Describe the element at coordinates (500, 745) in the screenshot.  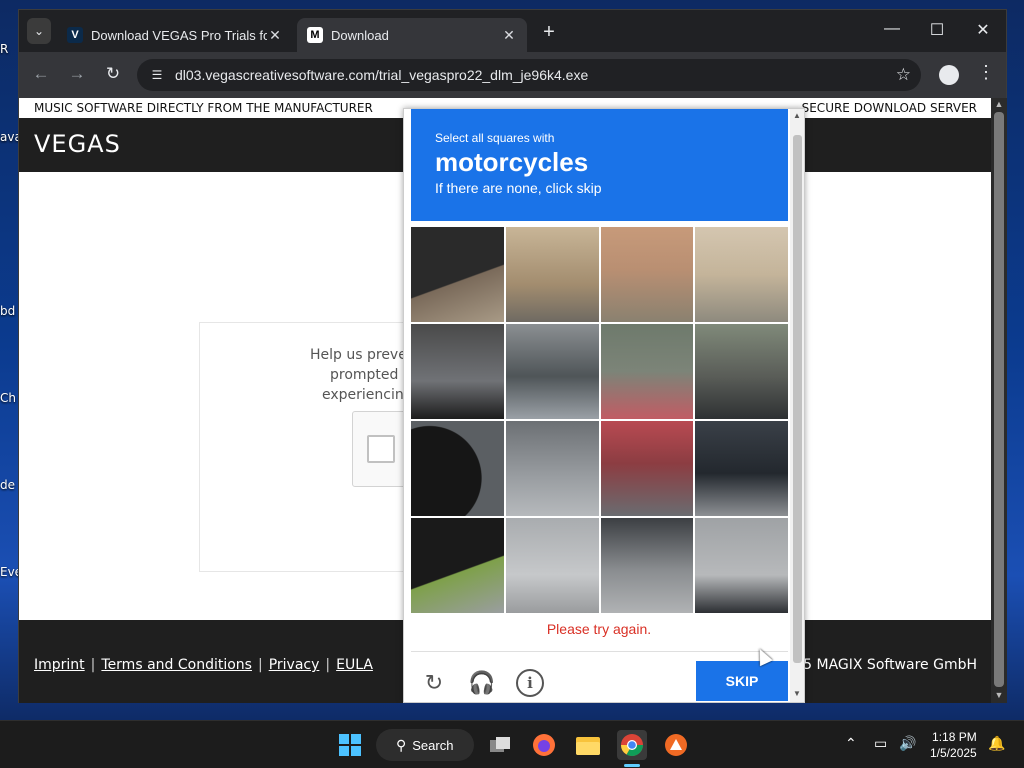
I see `task-view-icon` at that location.